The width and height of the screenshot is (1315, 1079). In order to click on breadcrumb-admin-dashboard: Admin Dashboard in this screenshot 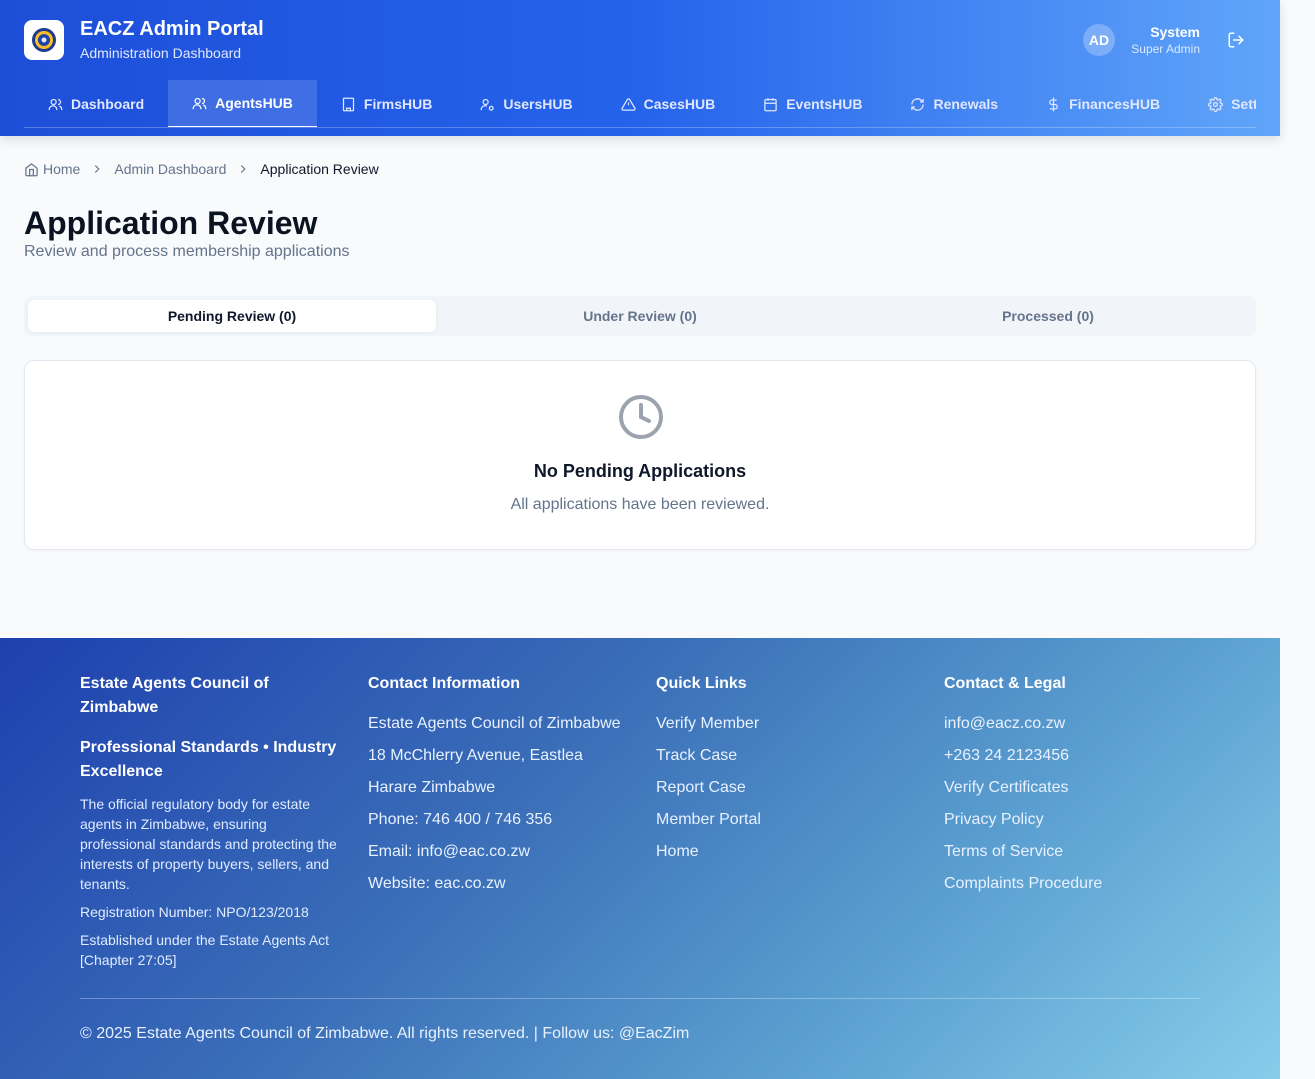, I will do `click(170, 169)`.